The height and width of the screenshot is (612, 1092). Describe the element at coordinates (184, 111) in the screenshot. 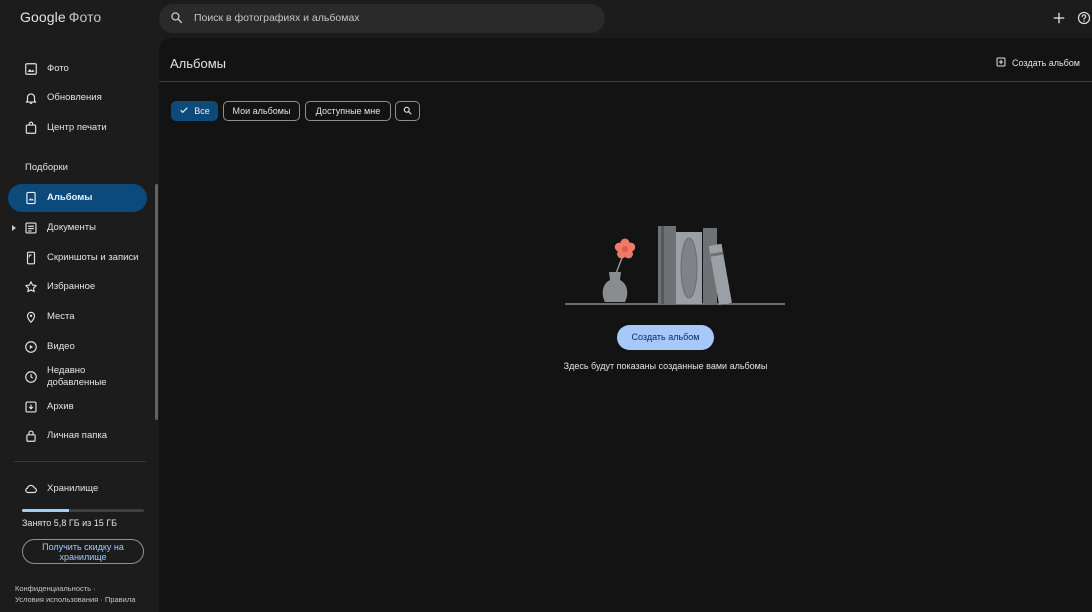

I see `check-icon` at that location.